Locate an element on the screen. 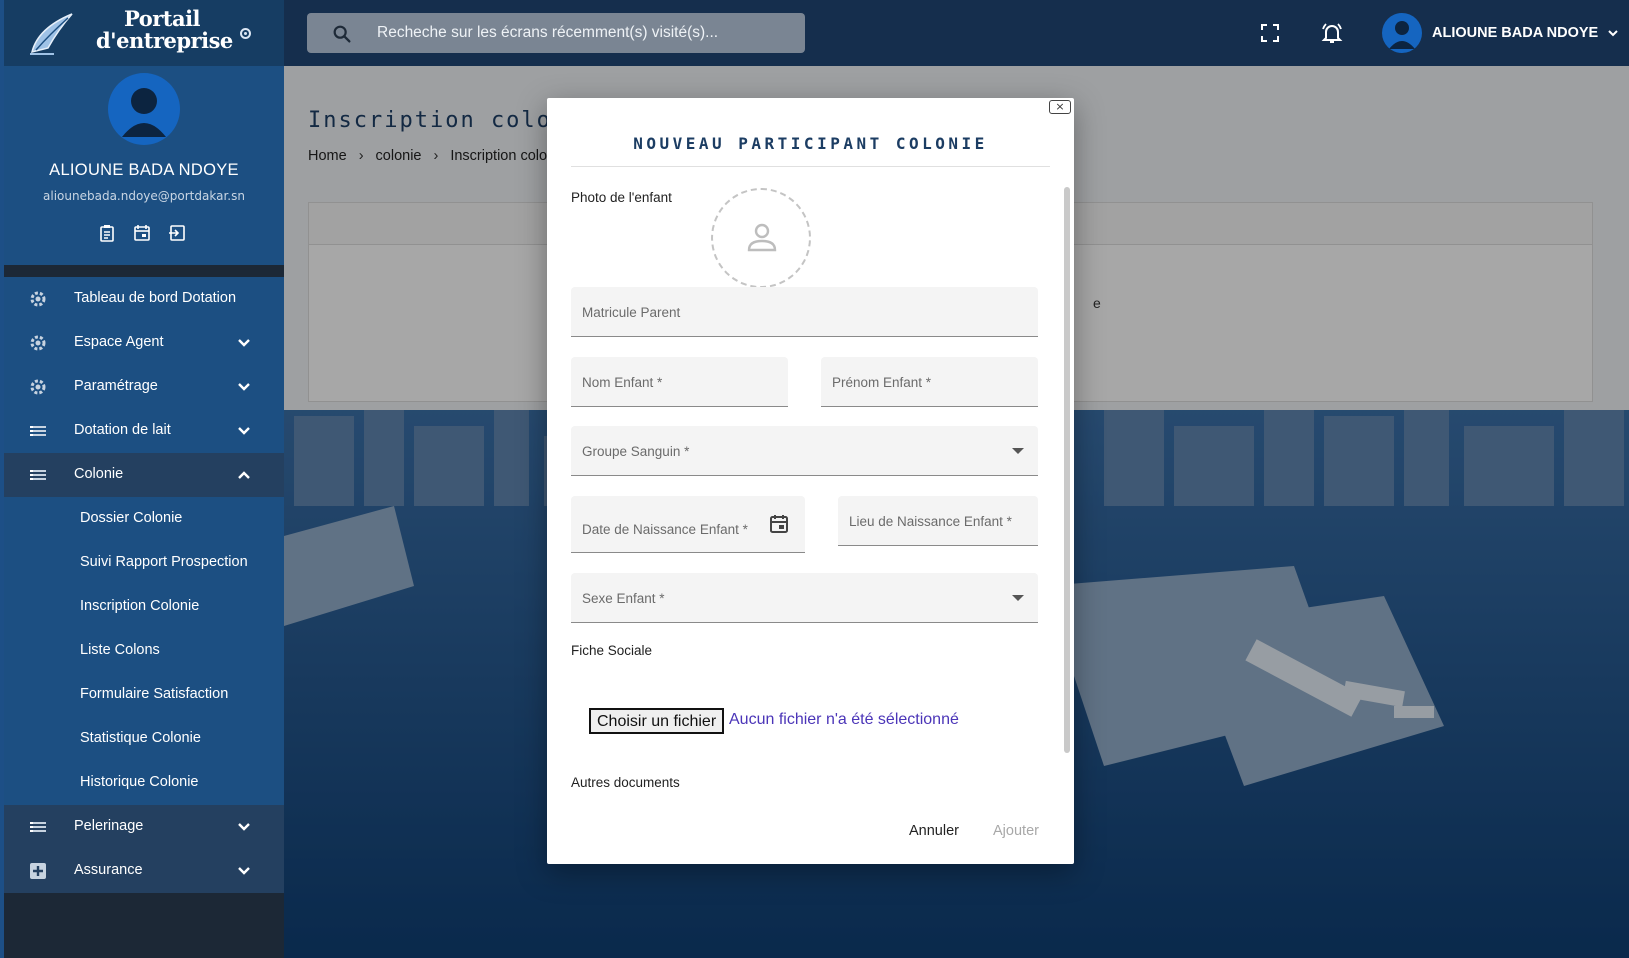  submenu-item-liste-colons: Liste Colons is located at coordinates (144, 651).